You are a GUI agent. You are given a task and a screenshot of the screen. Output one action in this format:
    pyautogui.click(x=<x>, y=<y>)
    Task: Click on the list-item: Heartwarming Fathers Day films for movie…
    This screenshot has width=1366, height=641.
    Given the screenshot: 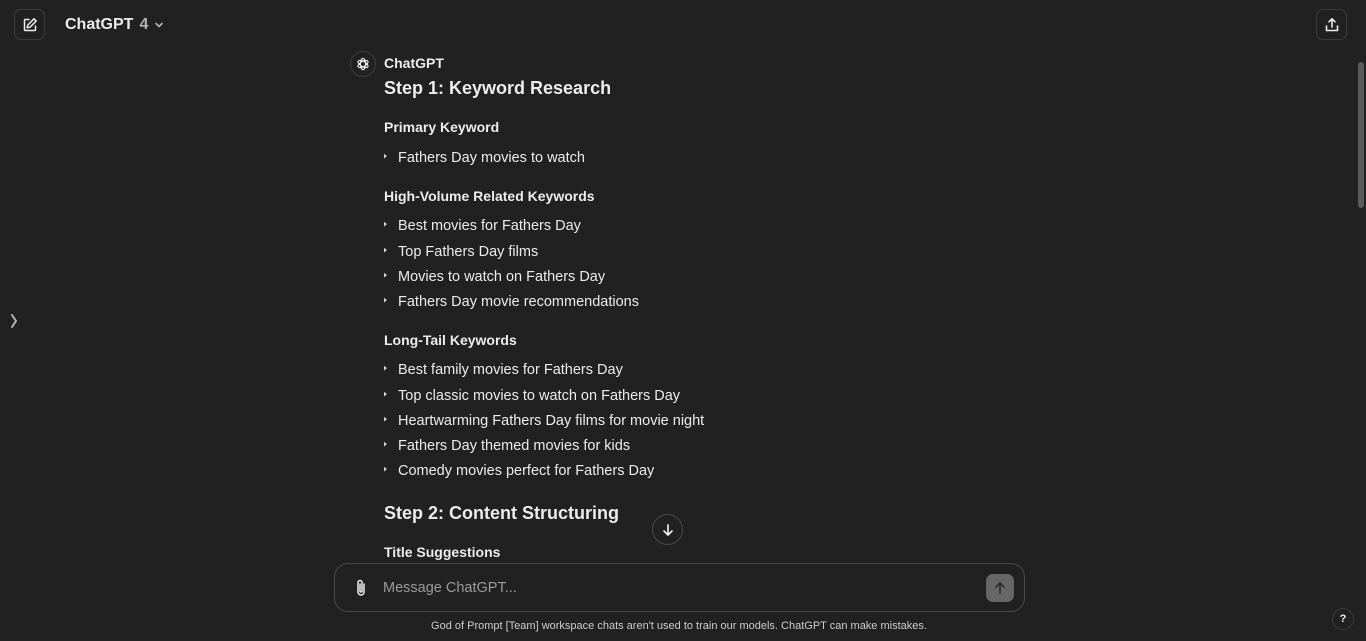 What is the action you would take?
    pyautogui.click(x=544, y=421)
    